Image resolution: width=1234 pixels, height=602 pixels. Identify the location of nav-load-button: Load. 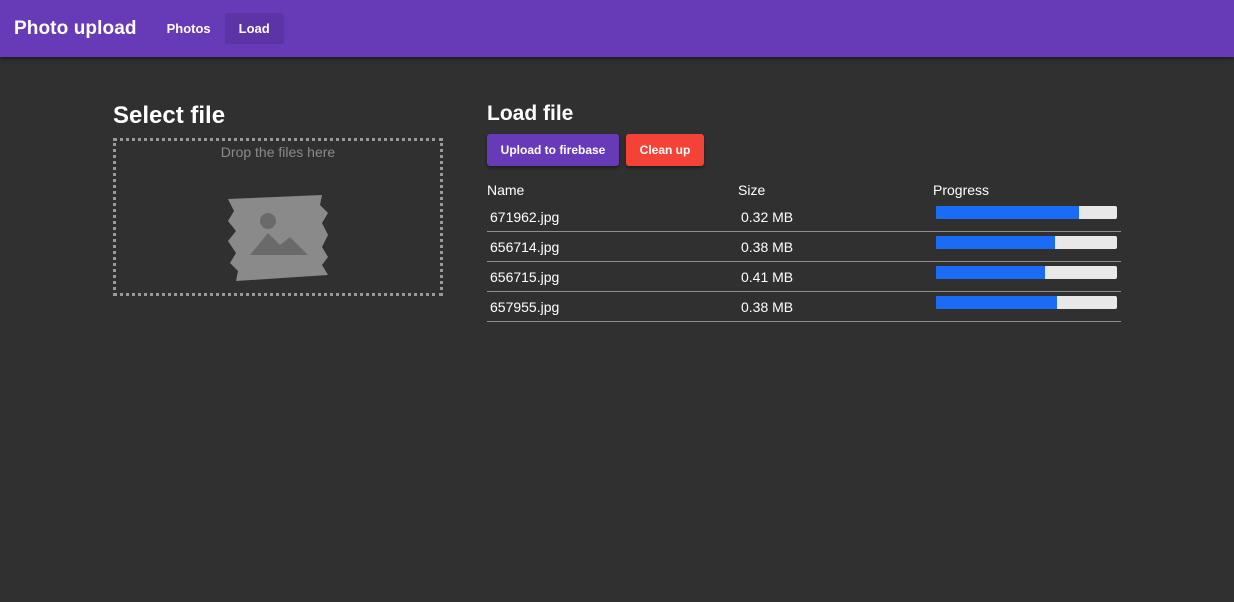
(254, 28).